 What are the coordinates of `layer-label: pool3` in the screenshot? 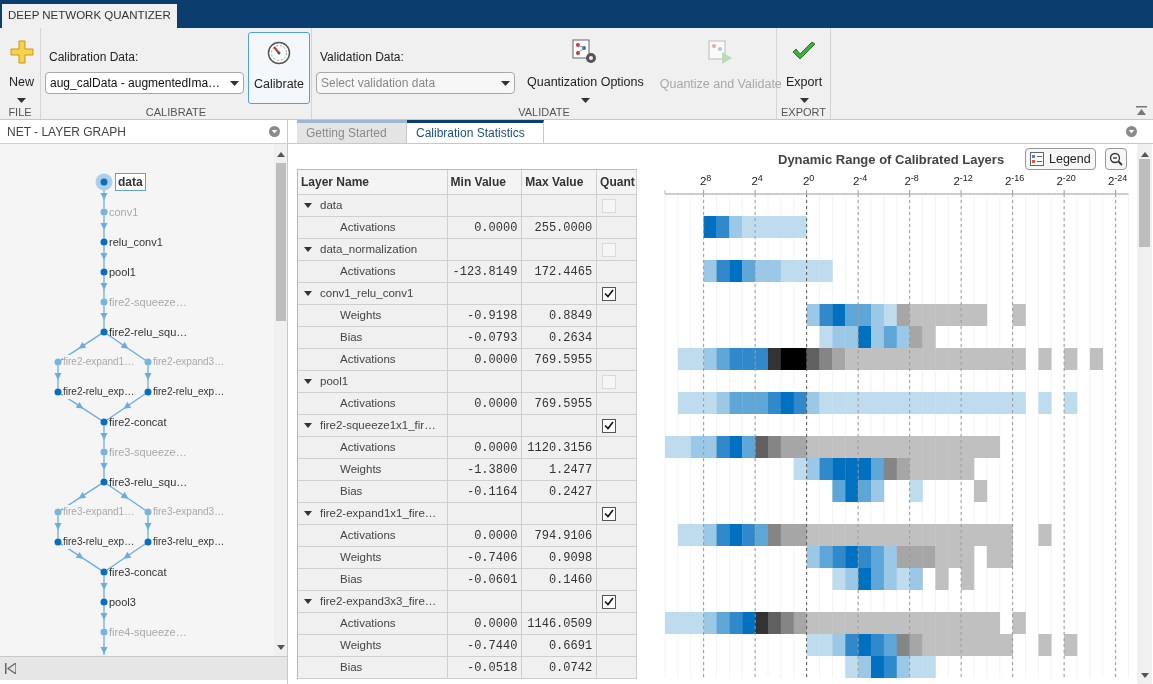 It's located at (122, 602).